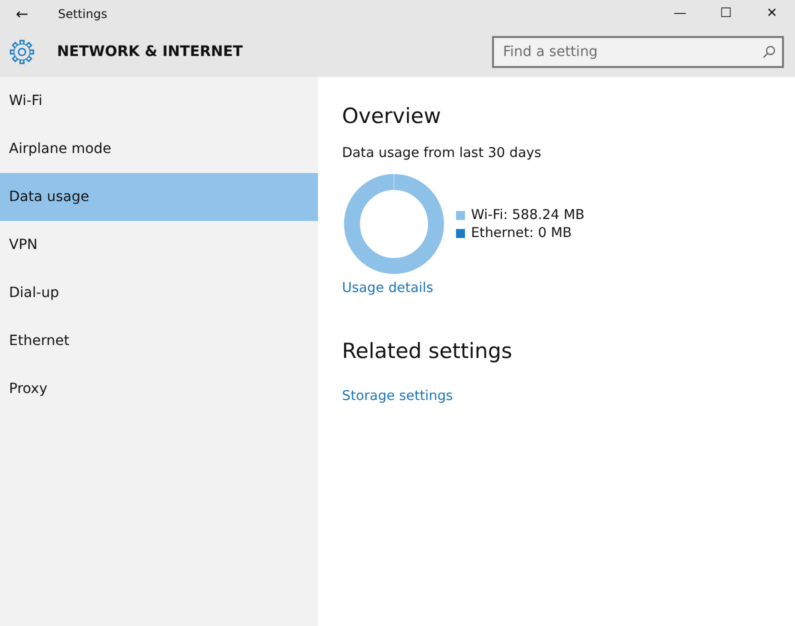 The image size is (795, 626). Describe the element at coordinates (442, 153) in the screenshot. I see `chart-caption: Data usage from last 30 days` at that location.